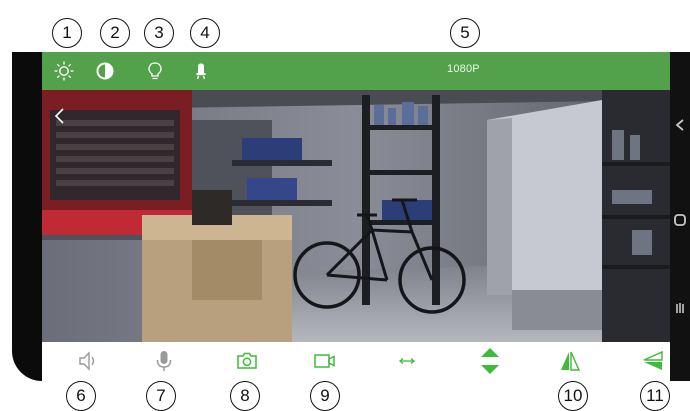  What do you see at coordinates (247, 361) in the screenshot?
I see `camera-icon` at bounding box center [247, 361].